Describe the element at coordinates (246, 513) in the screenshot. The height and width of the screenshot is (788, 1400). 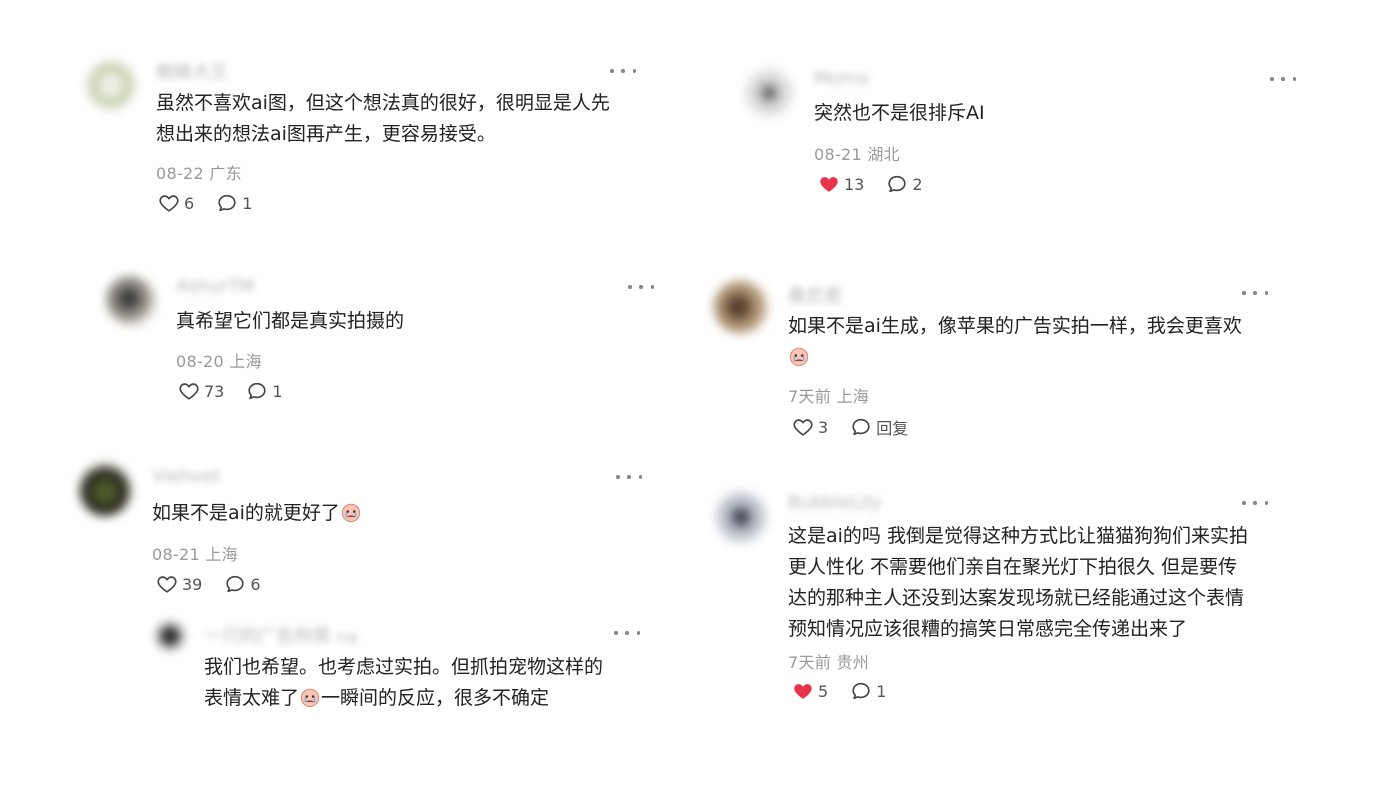
I see `comment-line-text: 如果不是ai的就更好了` at that location.